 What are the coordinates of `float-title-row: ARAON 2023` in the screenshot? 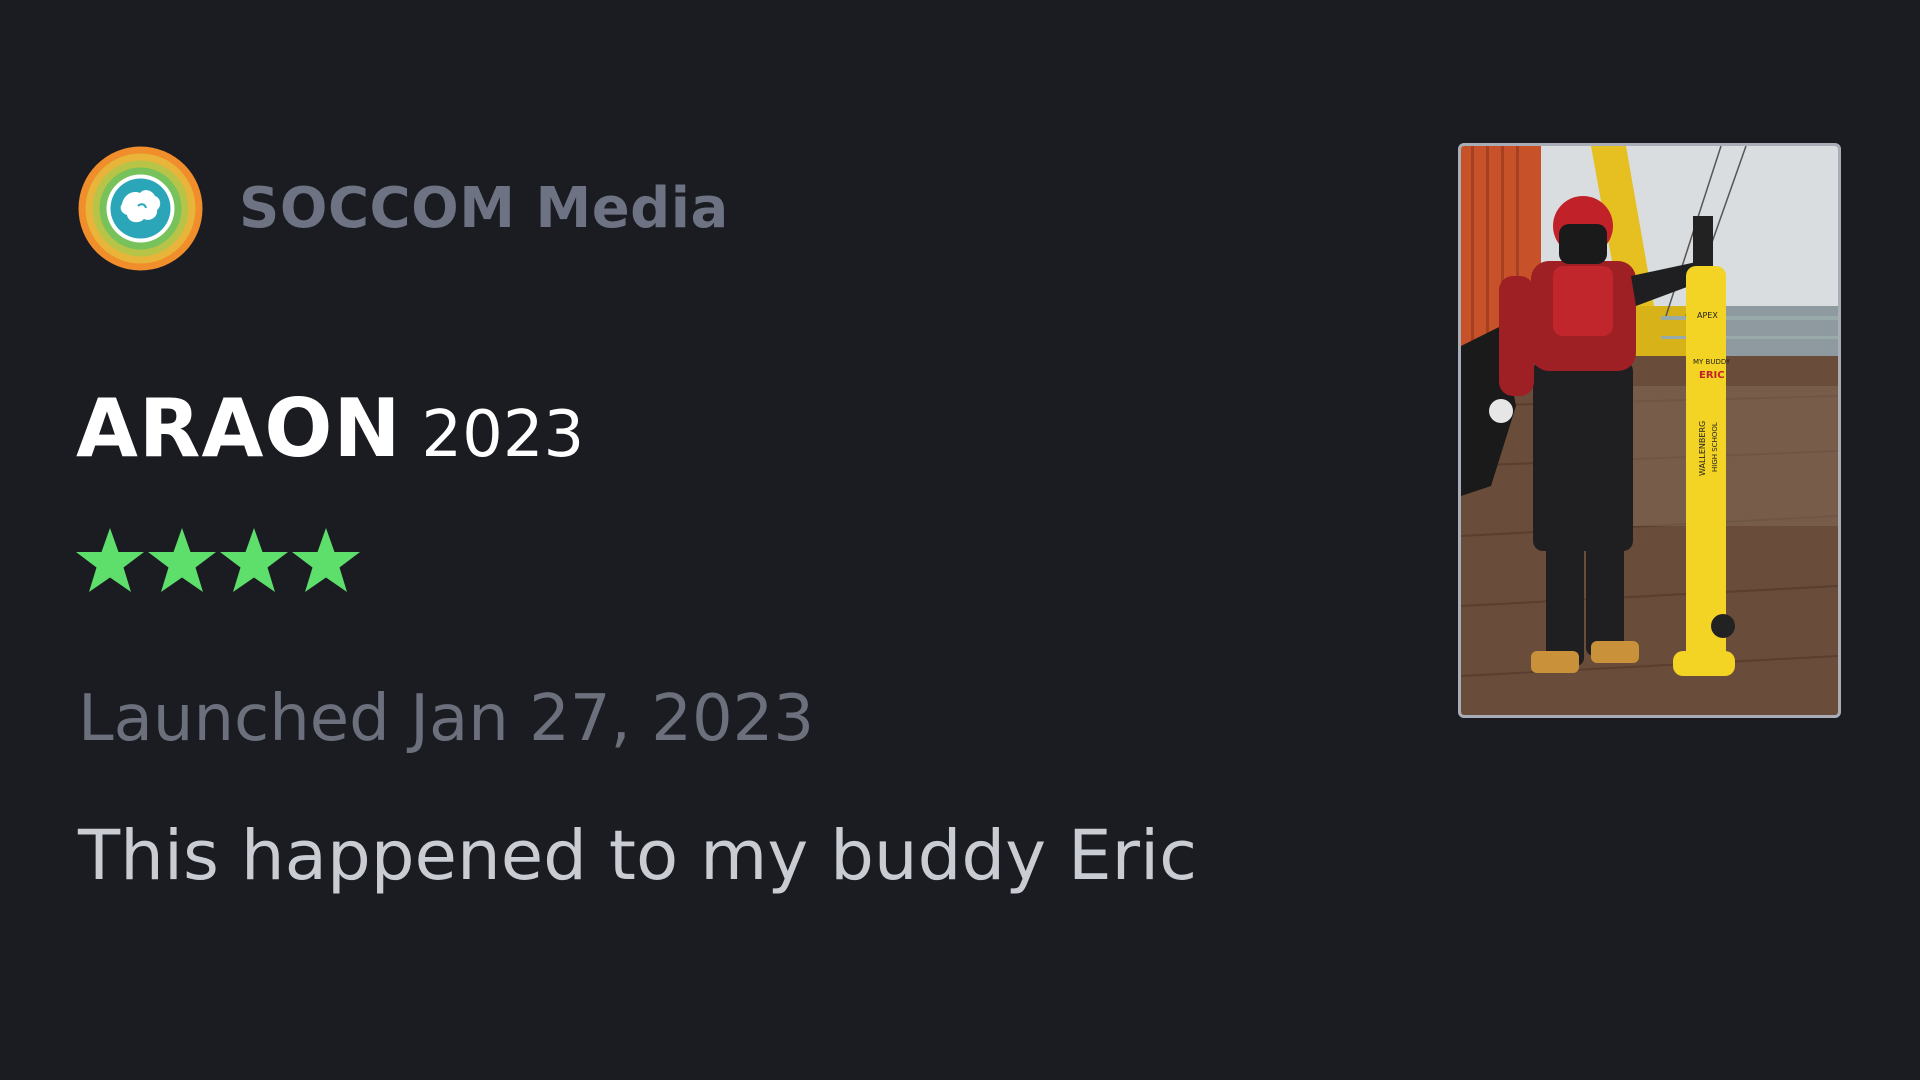 It's located at (330, 428).